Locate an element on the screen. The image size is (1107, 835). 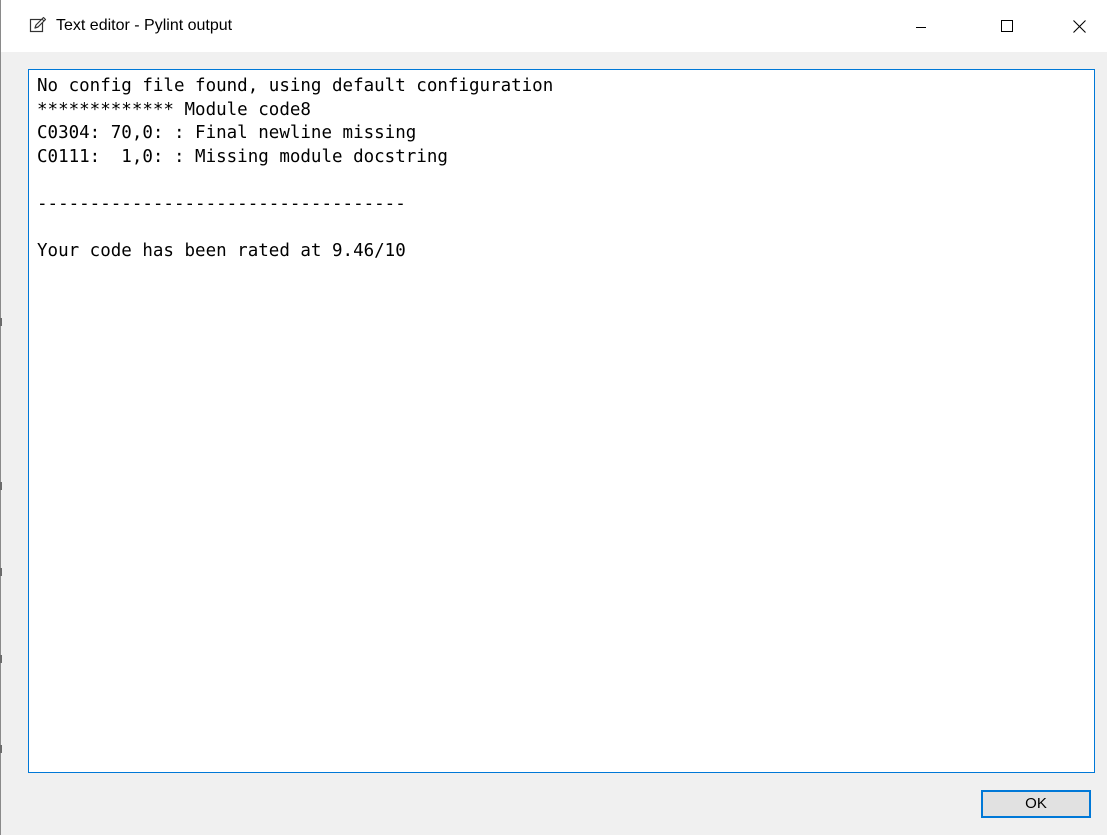
maximize-button is located at coordinates (1006, 26).